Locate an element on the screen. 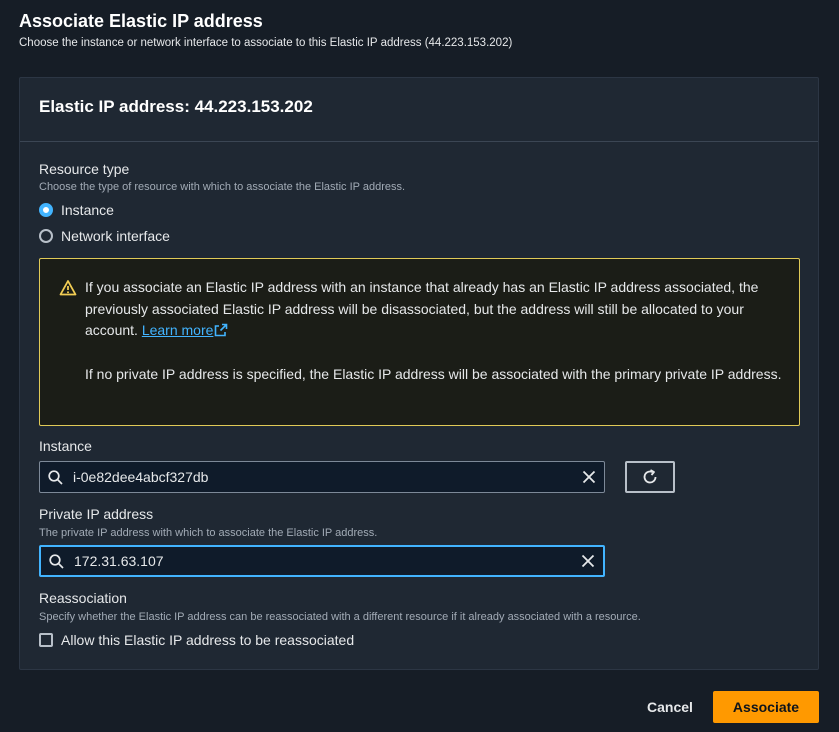 This screenshot has width=839, height=732. private-ip-input: 172.31.63.107 is located at coordinates (322, 561).